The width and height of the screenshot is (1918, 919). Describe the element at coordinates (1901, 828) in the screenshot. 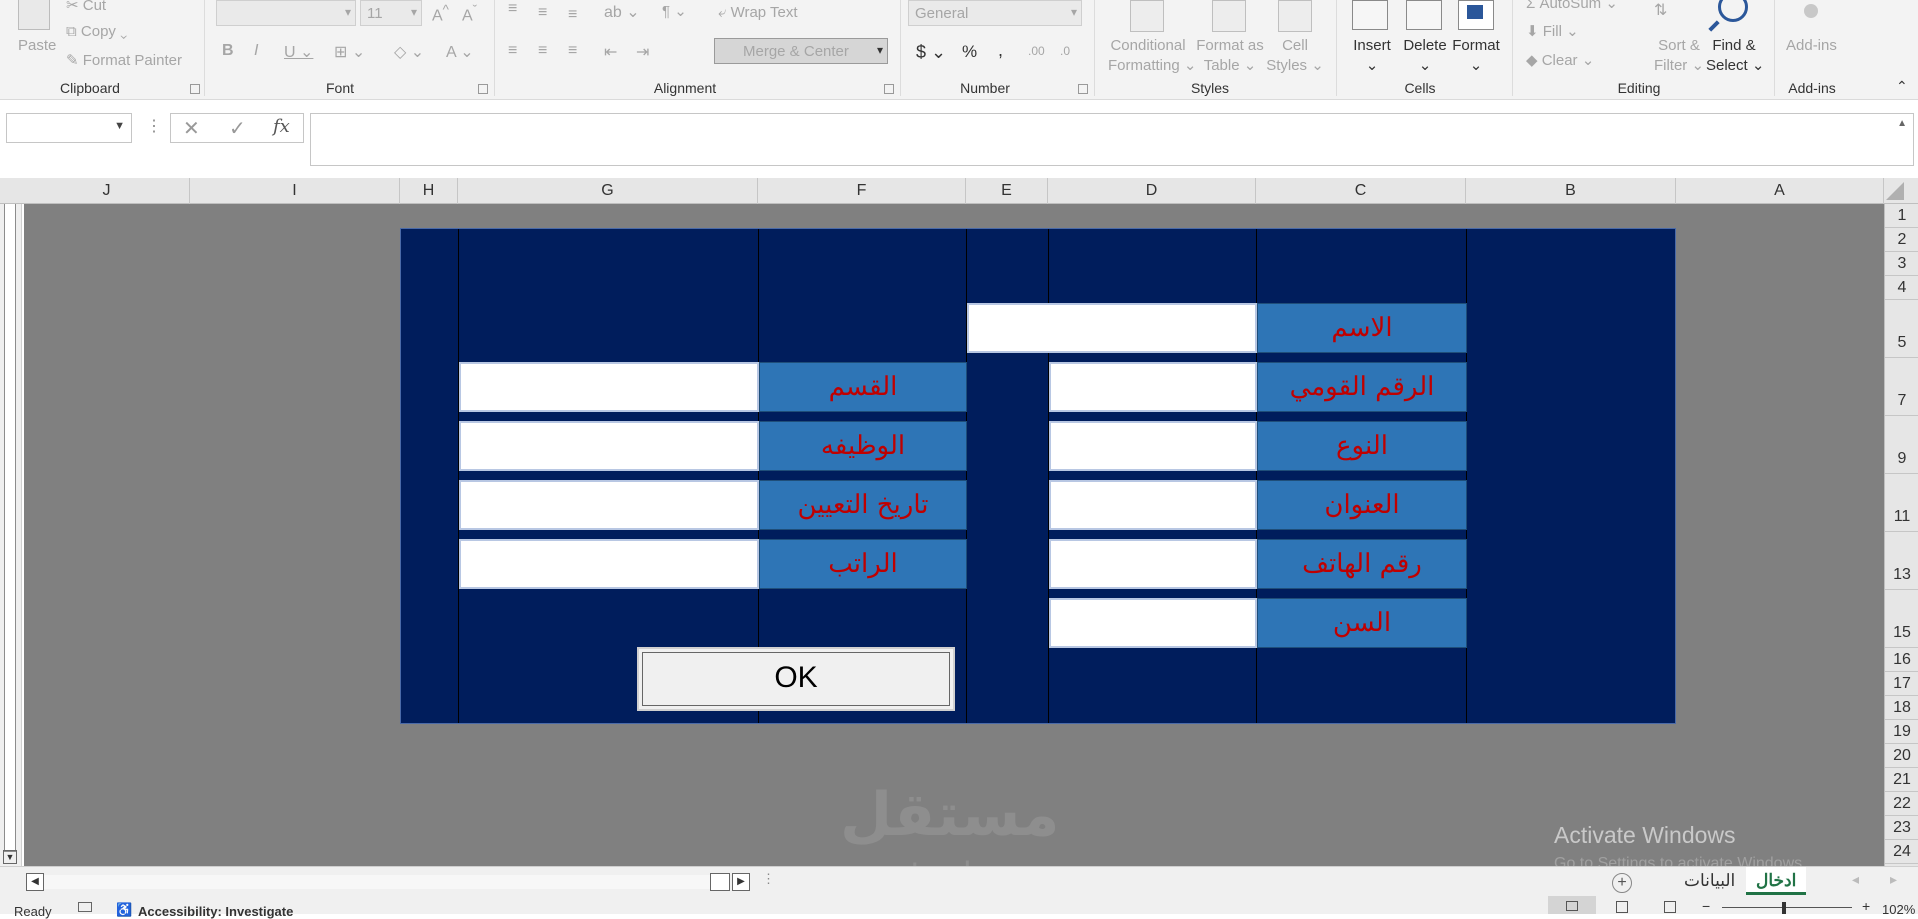

I see `row-header-23: 23` at that location.